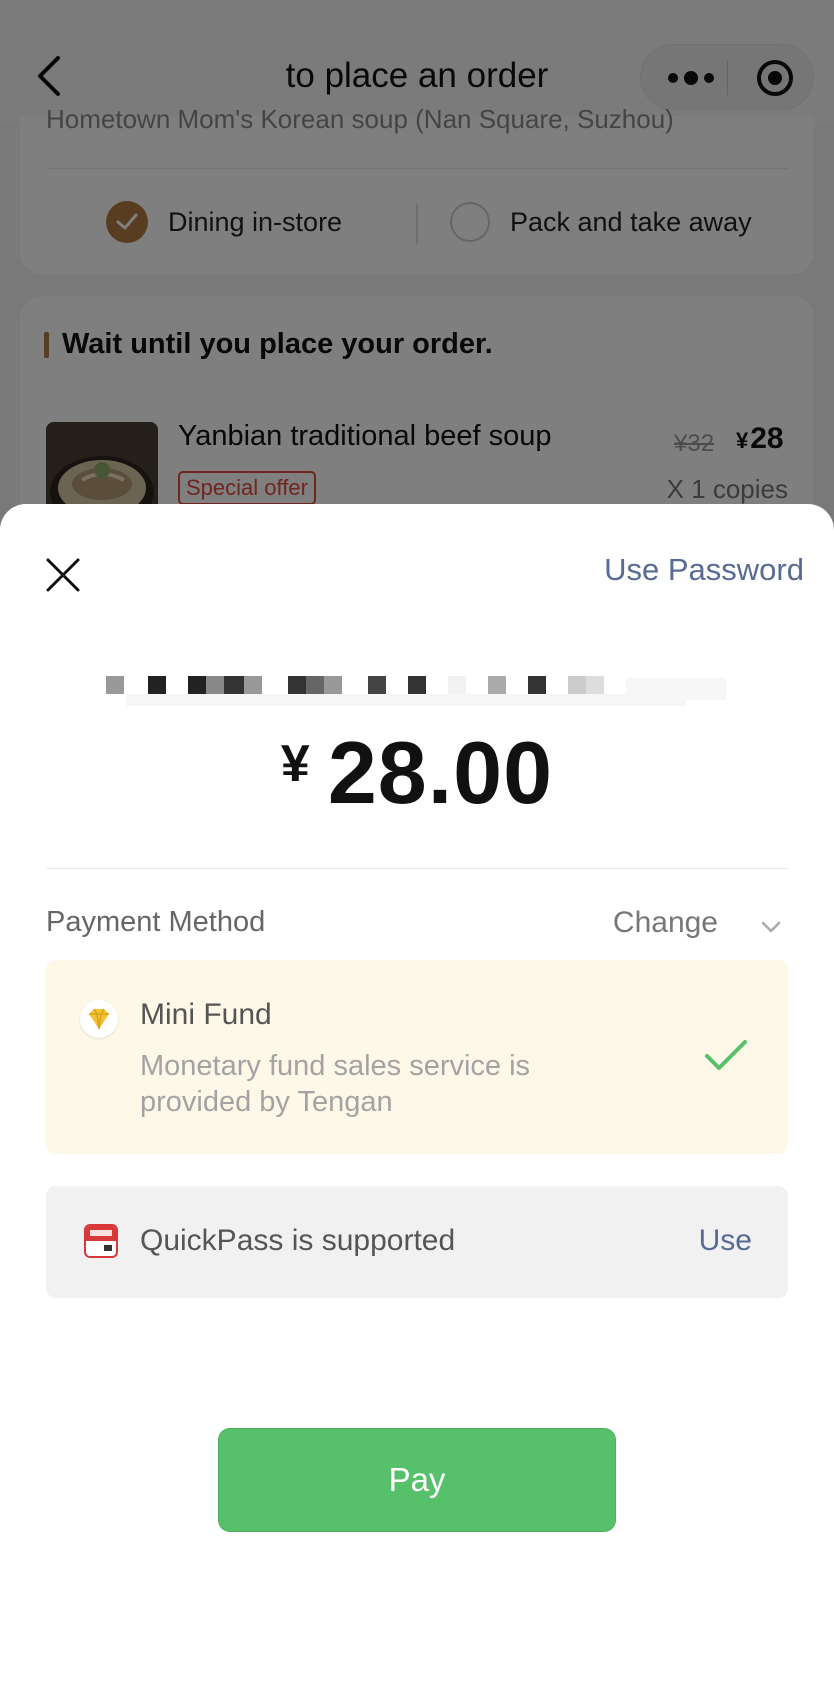  What do you see at coordinates (725, 1241) in the screenshot?
I see `use-quickpass-button: Use` at bounding box center [725, 1241].